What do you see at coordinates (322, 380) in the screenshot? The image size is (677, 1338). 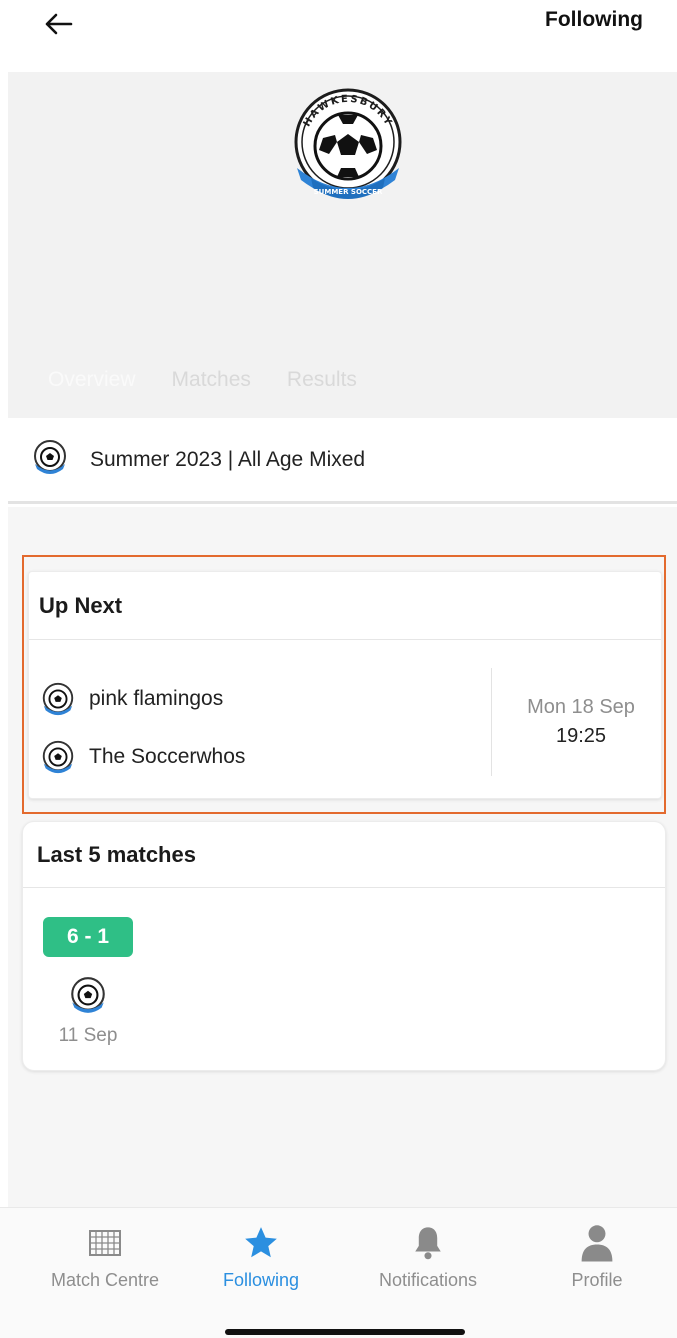 I see `tab-results: Results` at bounding box center [322, 380].